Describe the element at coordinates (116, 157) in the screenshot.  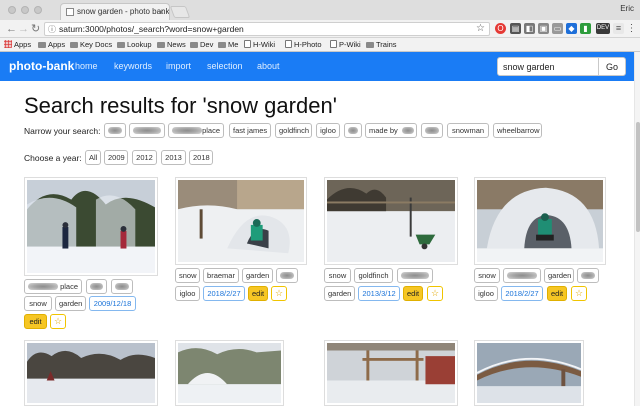
I see `year-2009: 2009` at that location.